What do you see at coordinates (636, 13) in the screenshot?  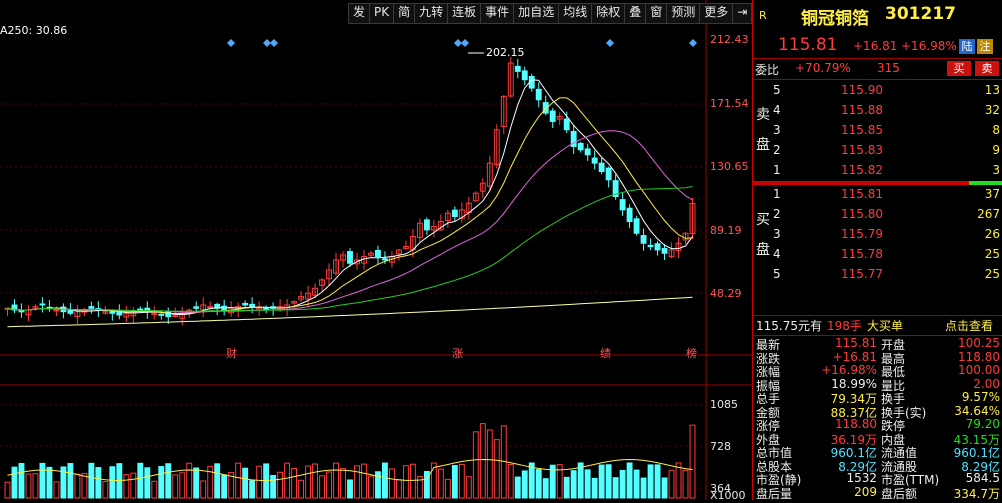 I see `toolbar-item: 叠` at bounding box center [636, 13].